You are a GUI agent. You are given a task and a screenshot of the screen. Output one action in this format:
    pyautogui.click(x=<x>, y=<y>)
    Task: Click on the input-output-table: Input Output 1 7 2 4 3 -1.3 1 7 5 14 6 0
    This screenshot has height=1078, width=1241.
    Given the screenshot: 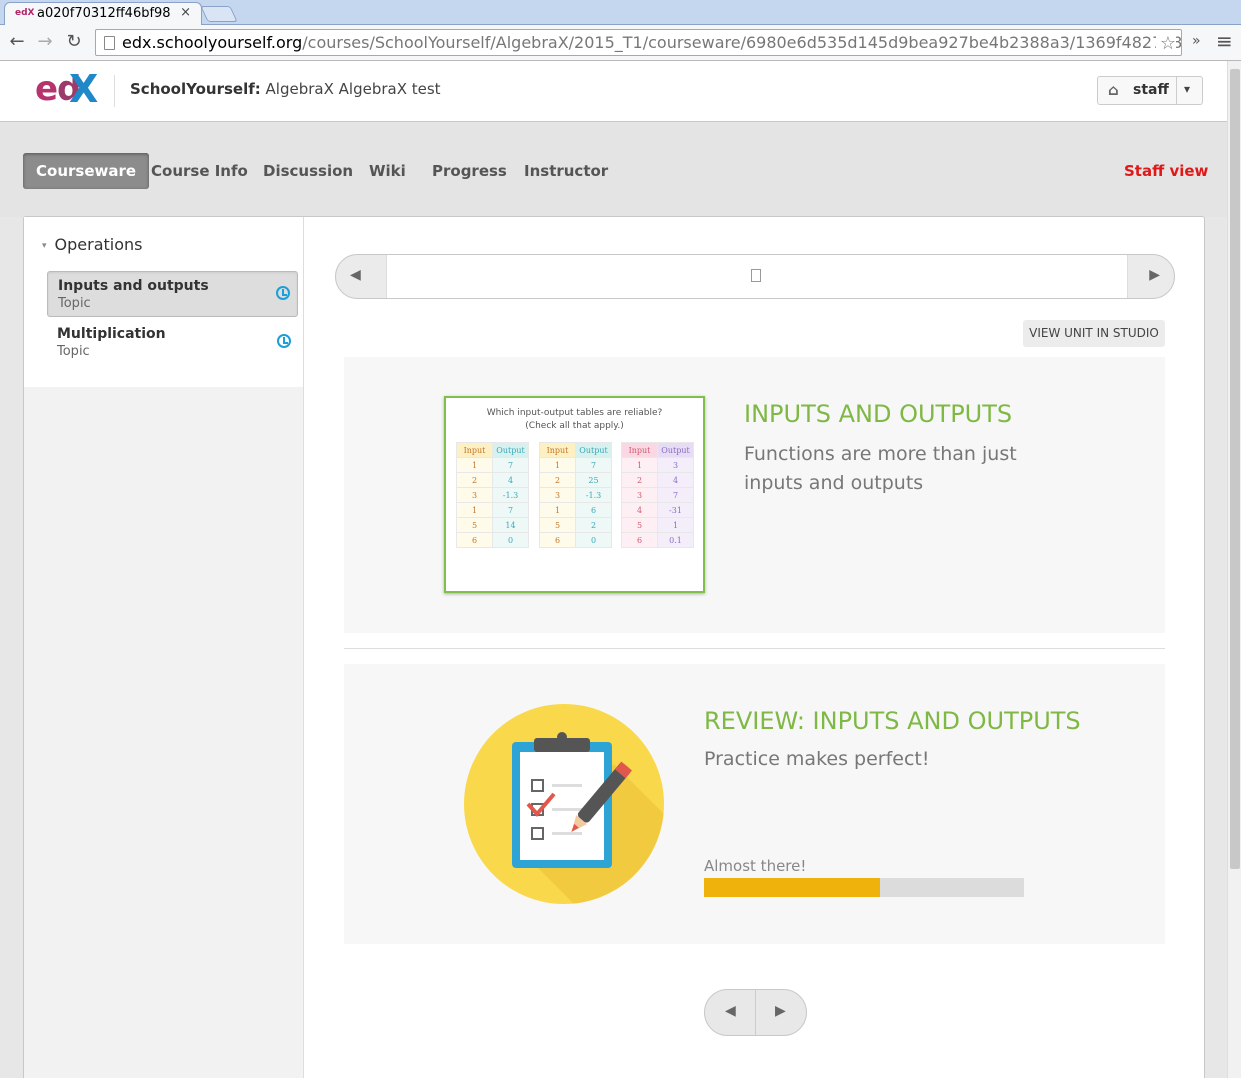 What is the action you would take?
    pyautogui.click(x=492, y=495)
    